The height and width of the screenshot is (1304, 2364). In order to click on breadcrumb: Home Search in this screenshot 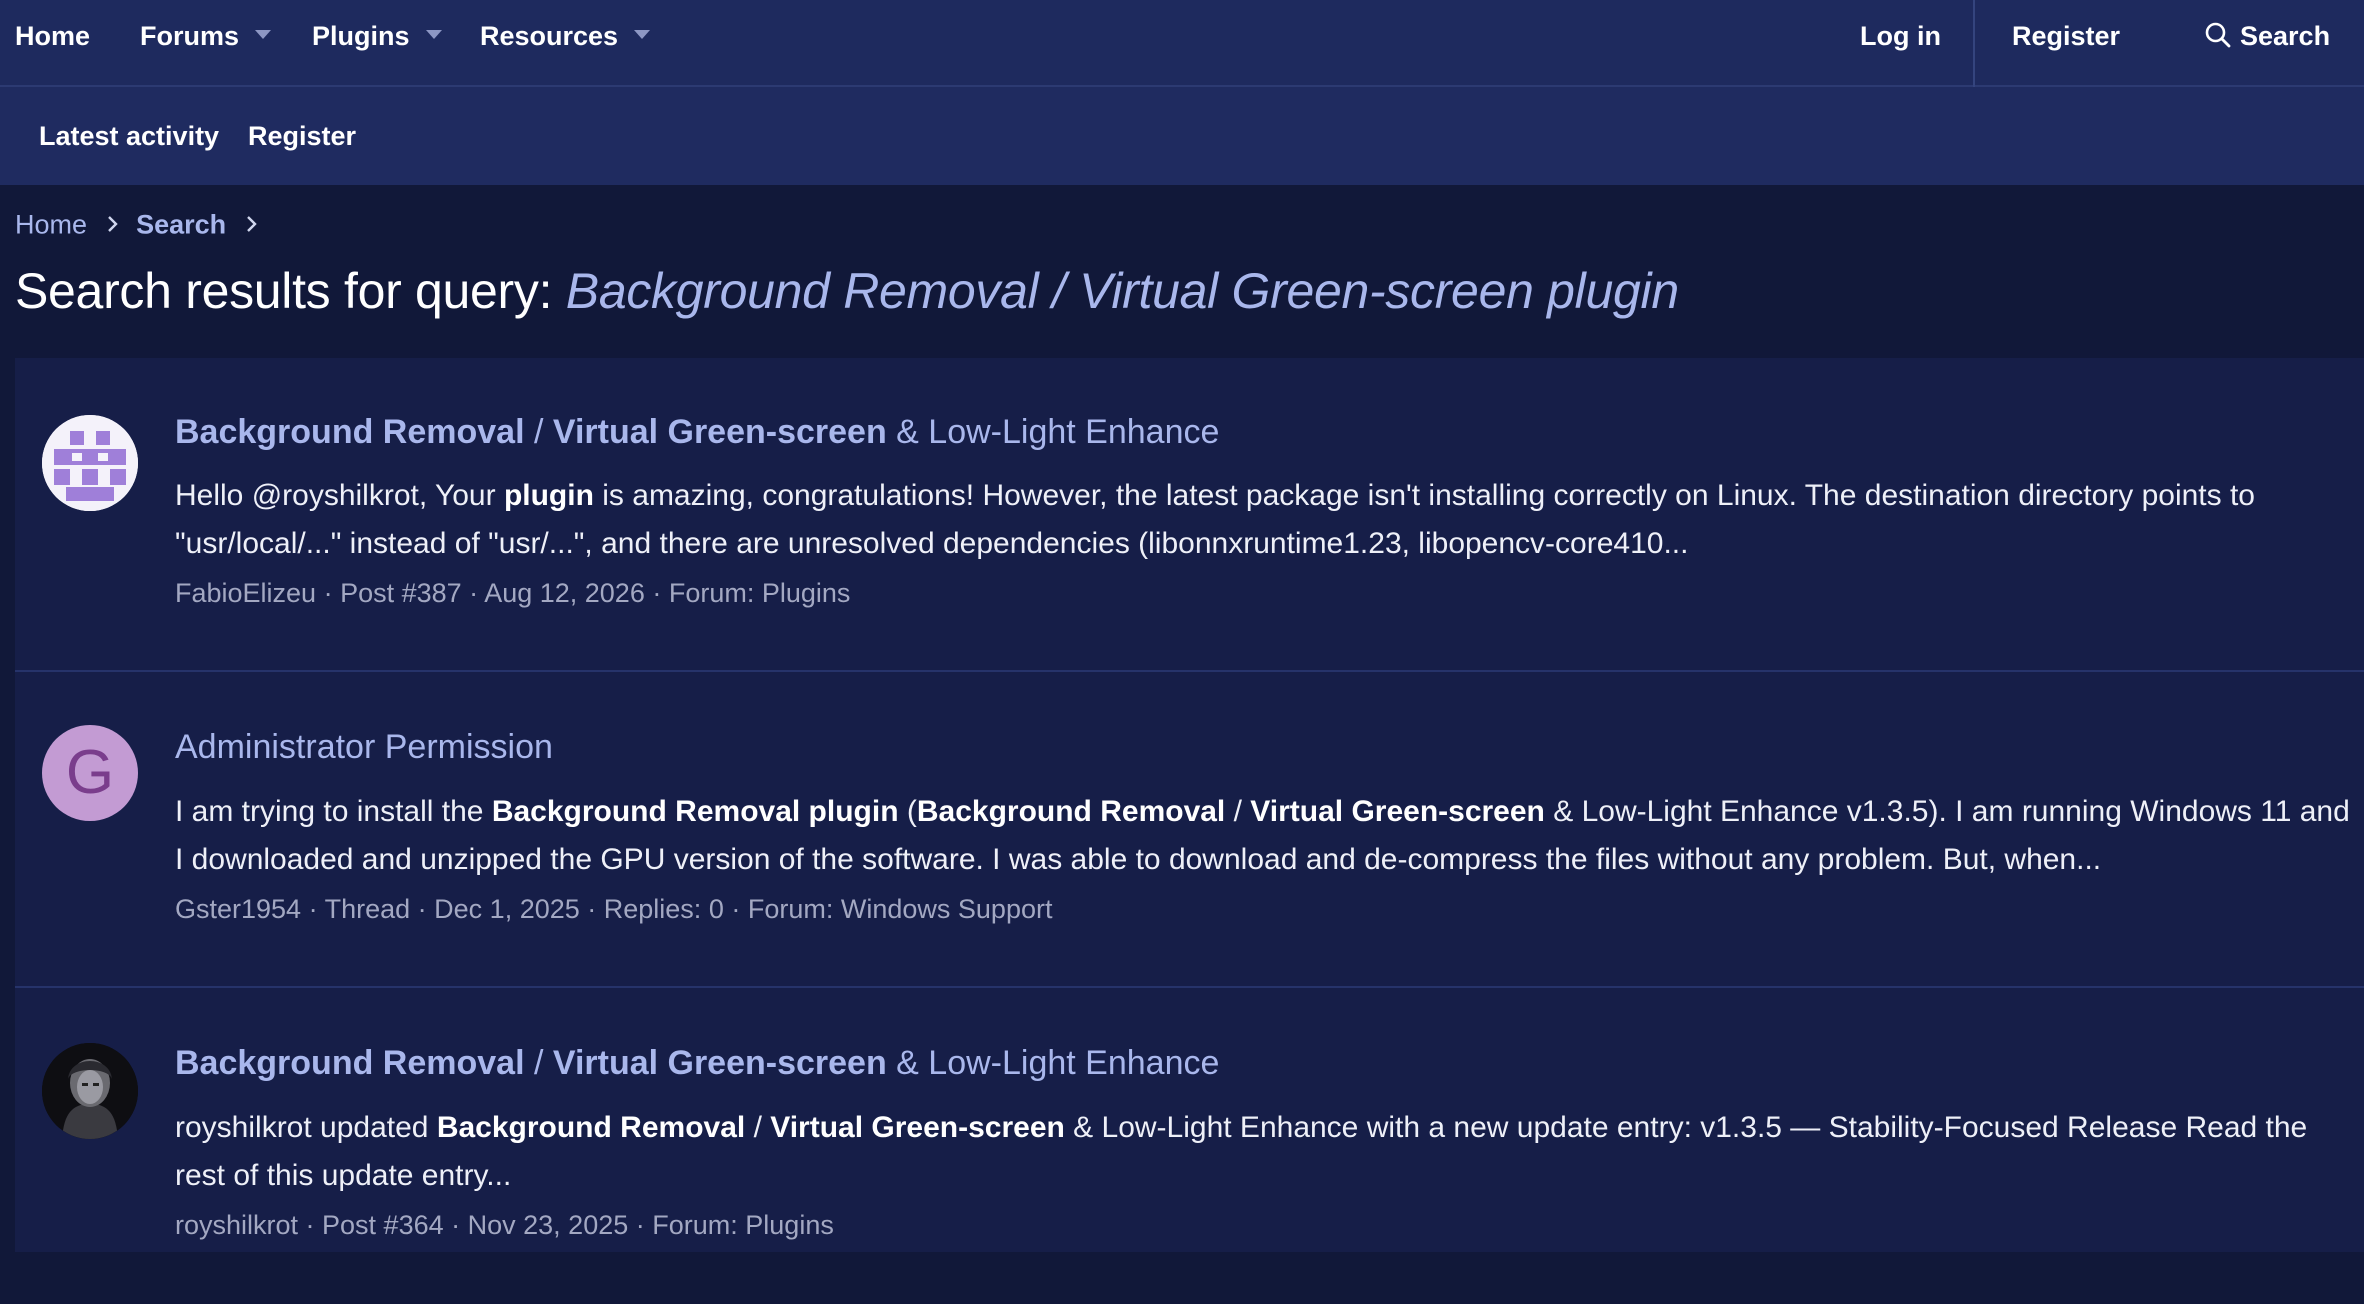, I will do `click(141, 228)`.